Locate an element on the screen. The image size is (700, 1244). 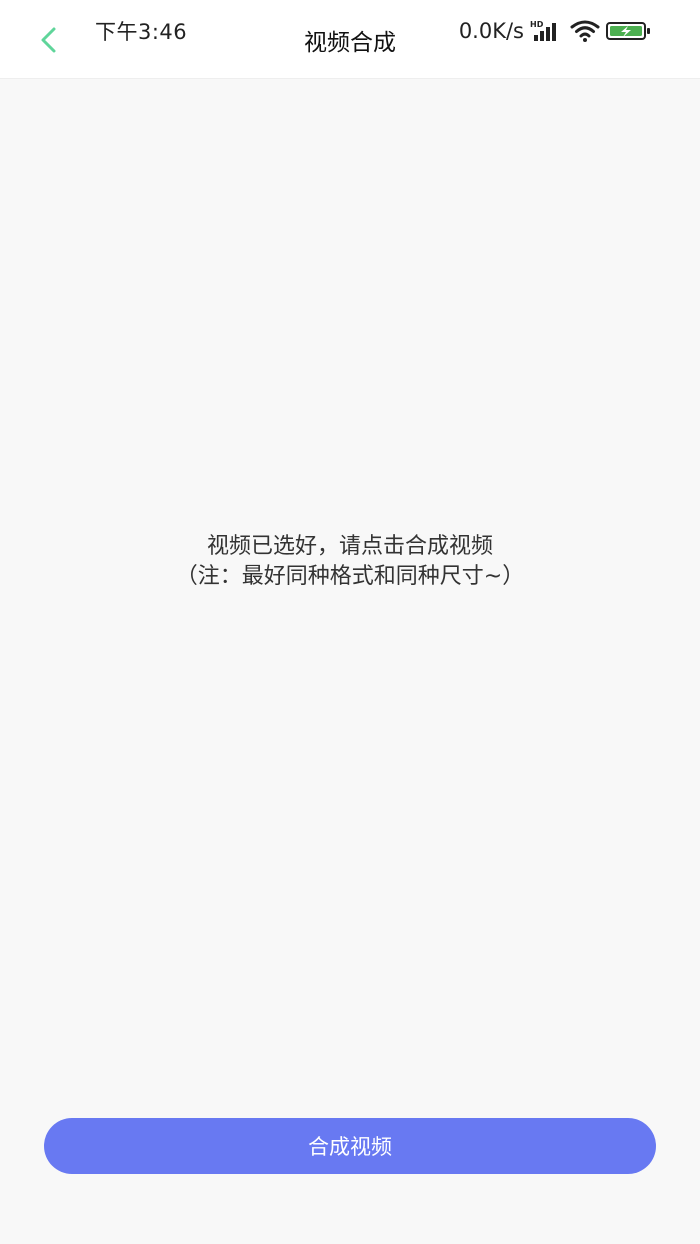
battery-charging-icon is located at coordinates (629, 31).